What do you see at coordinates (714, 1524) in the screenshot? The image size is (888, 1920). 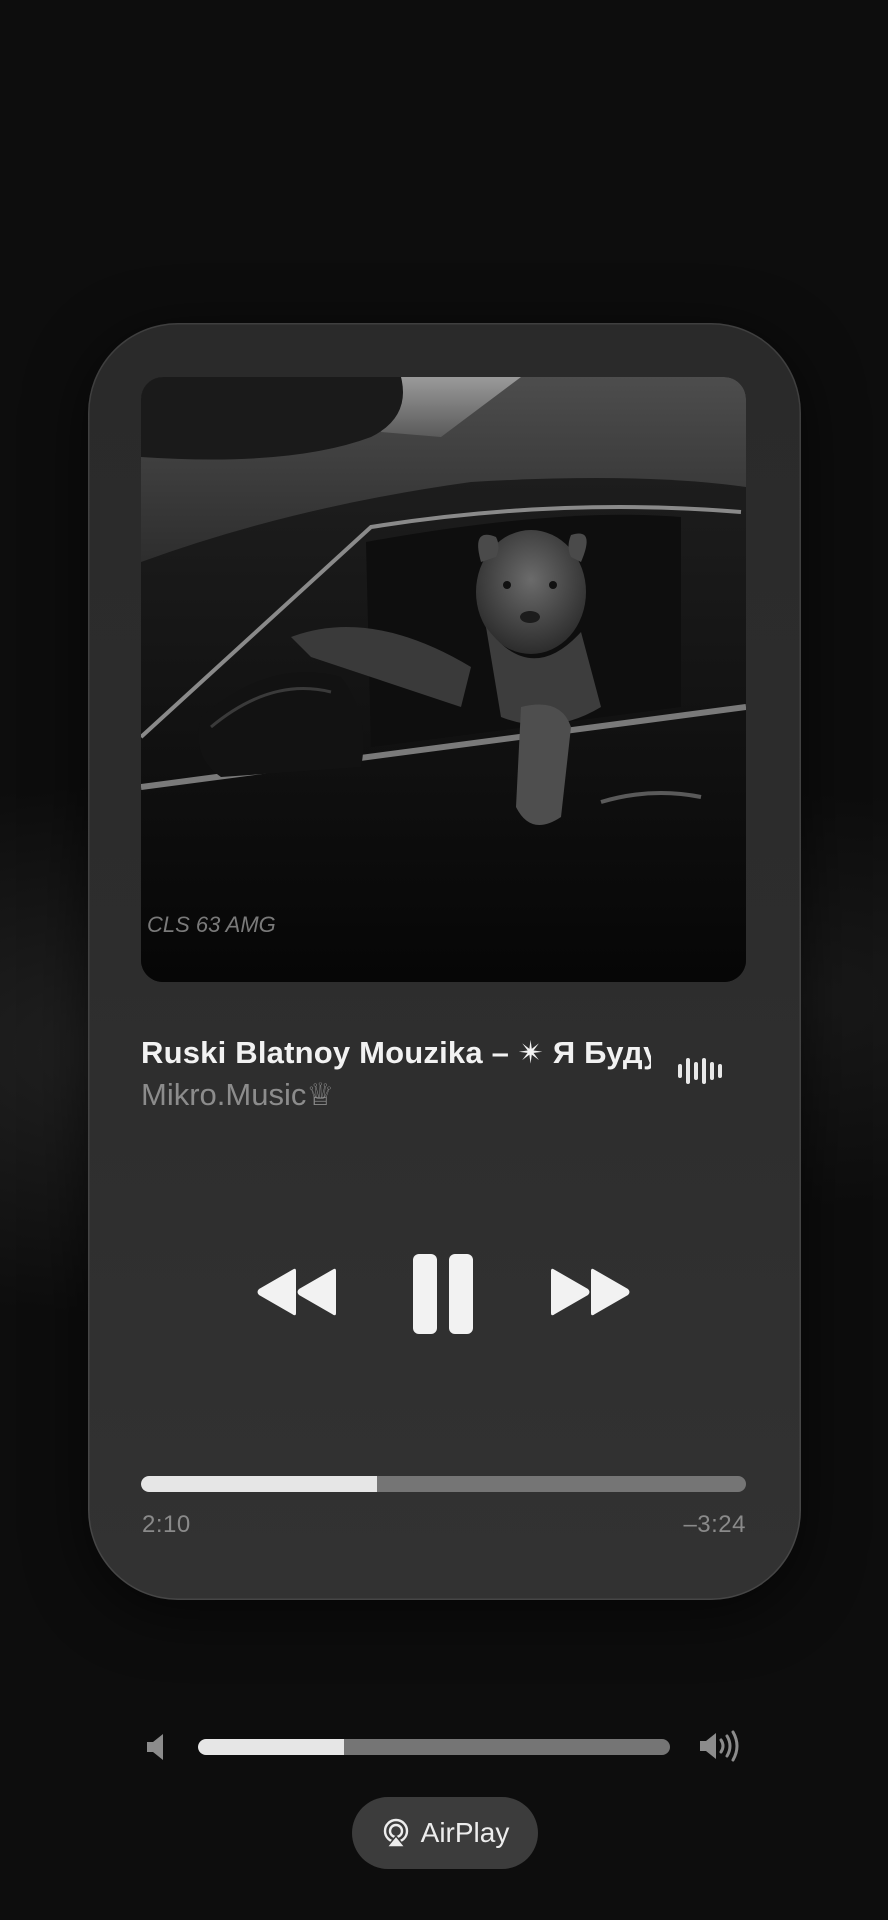 I see `remaining-time: –3:24` at bounding box center [714, 1524].